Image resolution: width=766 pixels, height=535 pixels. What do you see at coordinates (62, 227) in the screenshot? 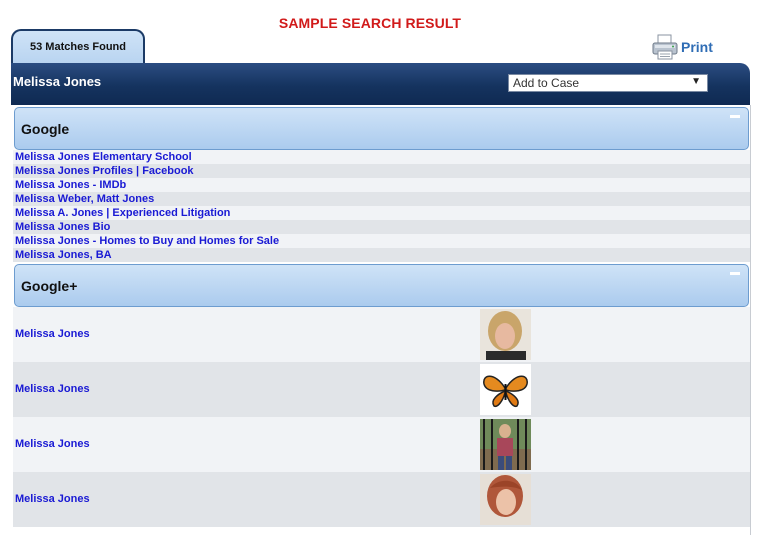
I see `result-link: Melissa Jones Bio` at bounding box center [62, 227].